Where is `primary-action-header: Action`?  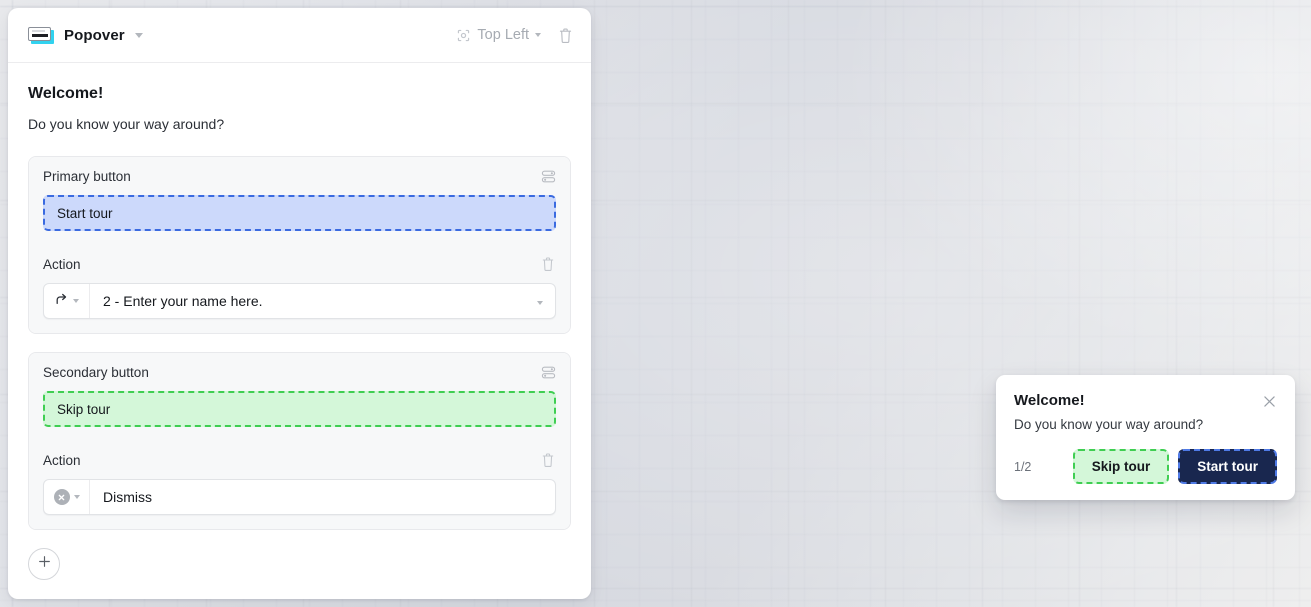
primary-action-header: Action is located at coordinates (299, 264).